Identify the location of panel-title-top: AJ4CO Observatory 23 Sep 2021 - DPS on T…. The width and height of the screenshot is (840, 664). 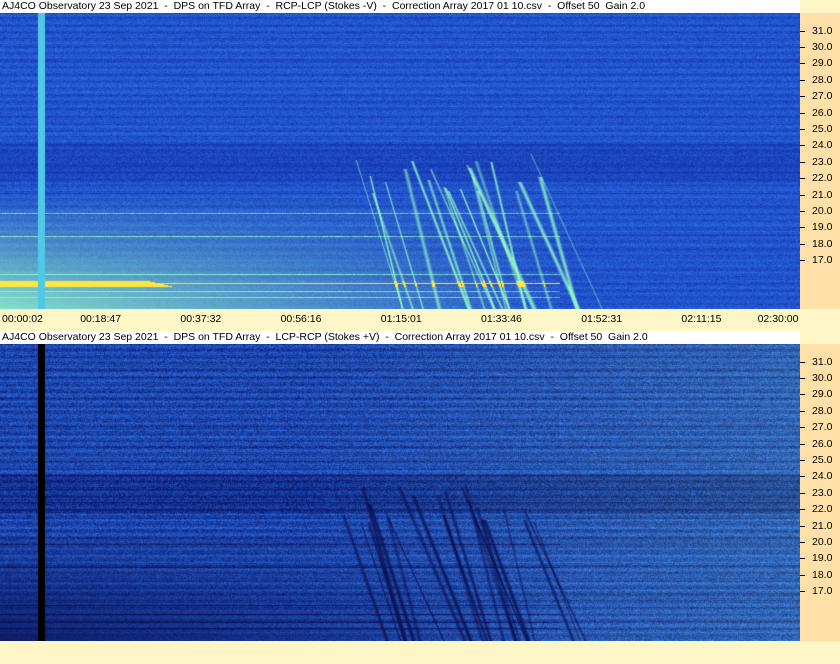
(400, 6).